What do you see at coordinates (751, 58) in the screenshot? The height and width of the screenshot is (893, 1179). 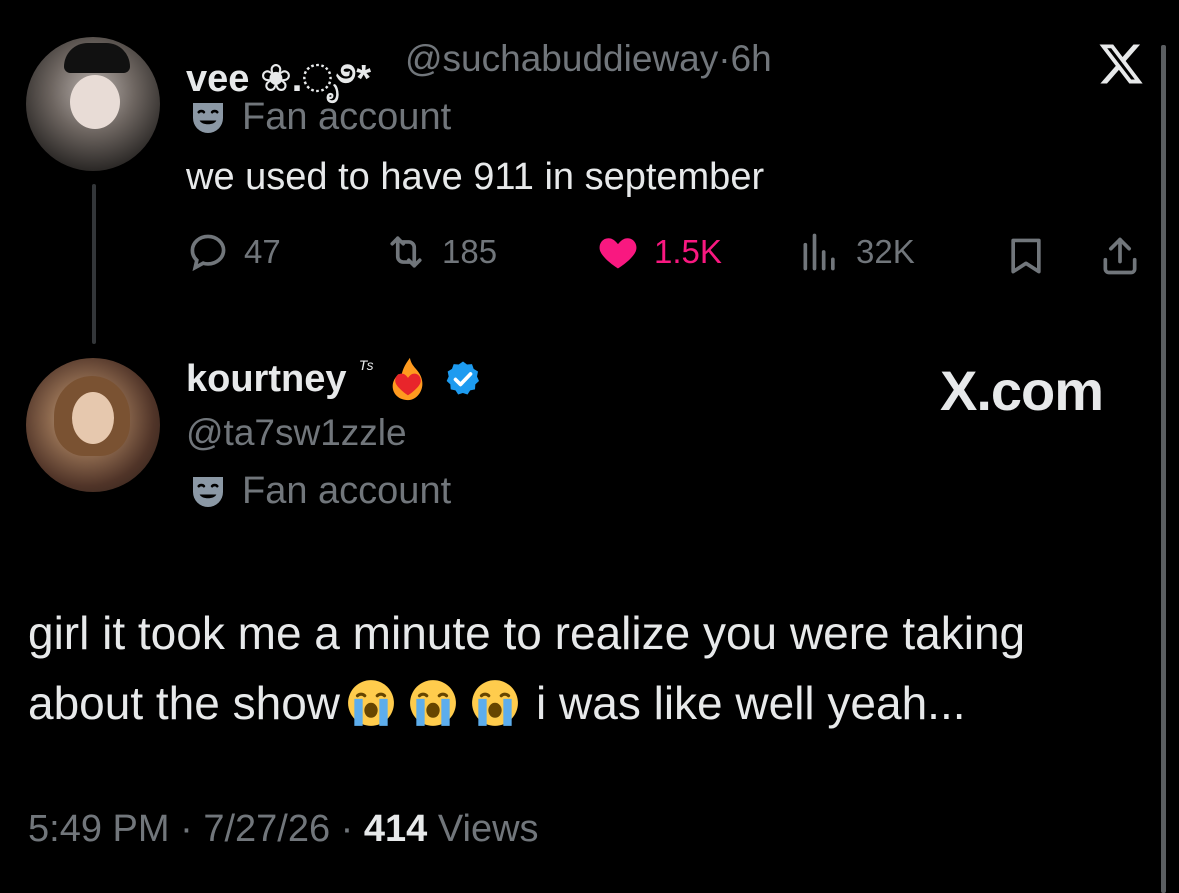 I see `time-ago: 6h` at bounding box center [751, 58].